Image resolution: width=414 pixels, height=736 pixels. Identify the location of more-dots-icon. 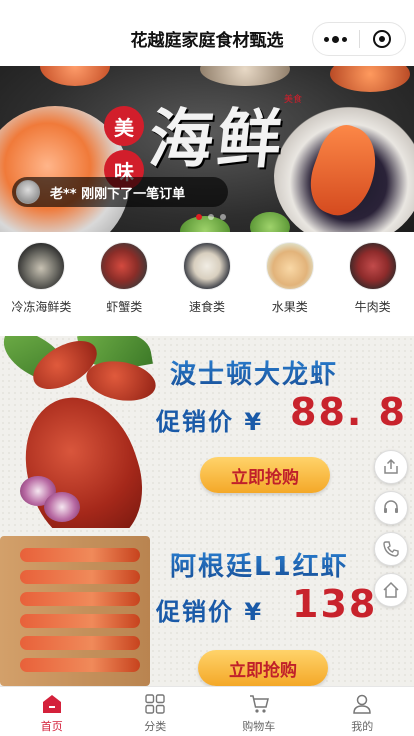
(336, 39).